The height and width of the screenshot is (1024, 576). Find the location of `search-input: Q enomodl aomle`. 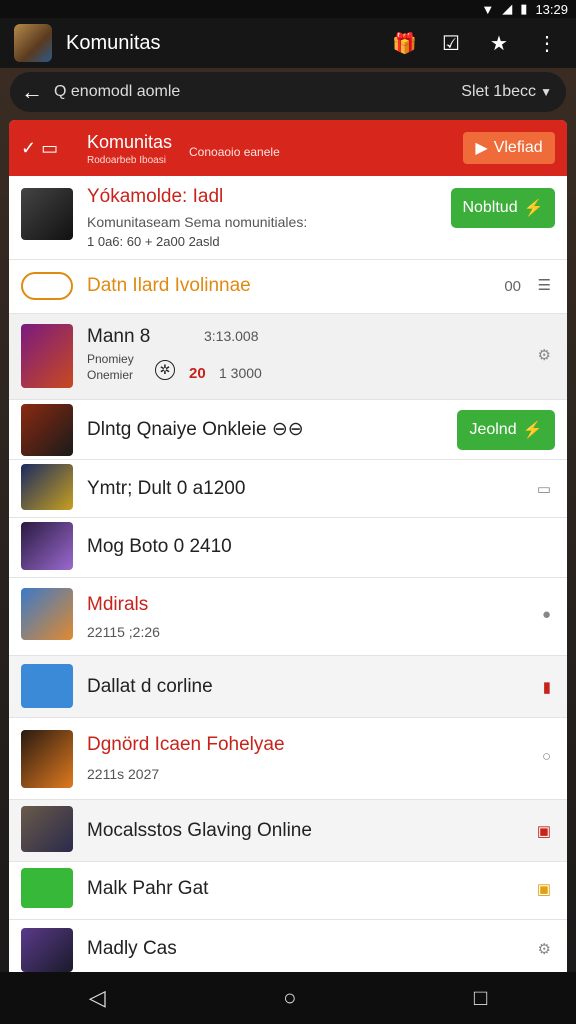

search-input: Q enomodl aomle is located at coordinates (257, 92).